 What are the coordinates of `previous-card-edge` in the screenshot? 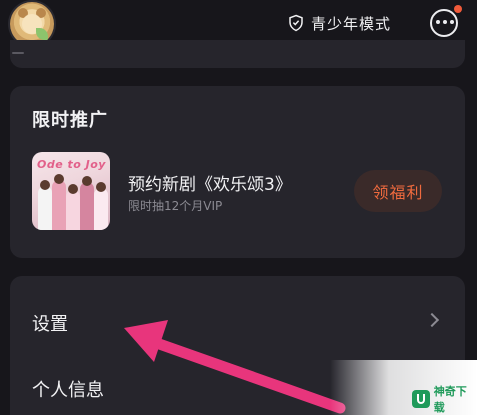 It's located at (18, 53).